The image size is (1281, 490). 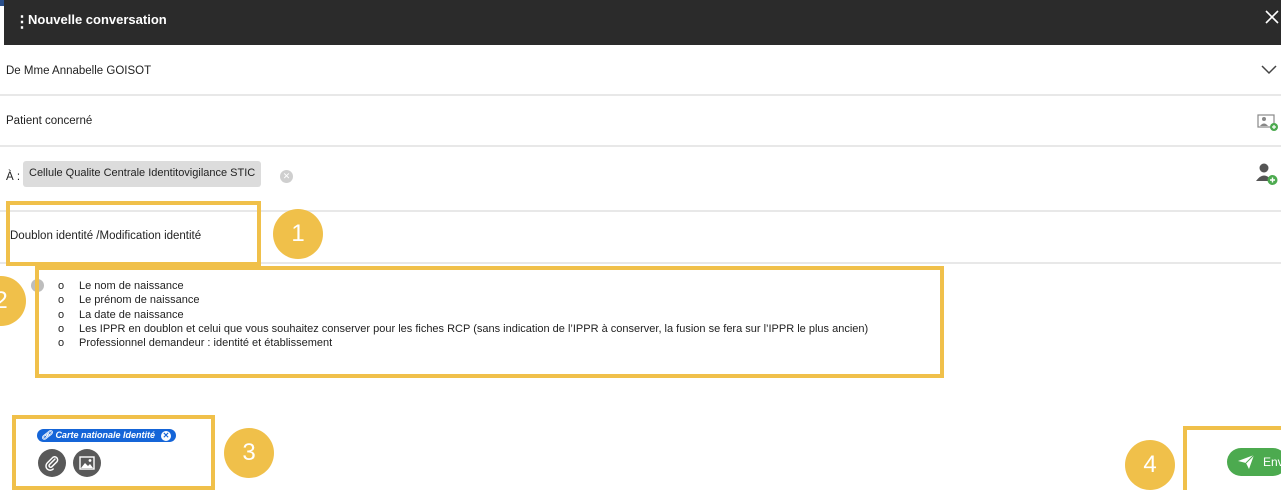 What do you see at coordinates (1268, 122) in the screenshot?
I see `add-patient-icon` at bounding box center [1268, 122].